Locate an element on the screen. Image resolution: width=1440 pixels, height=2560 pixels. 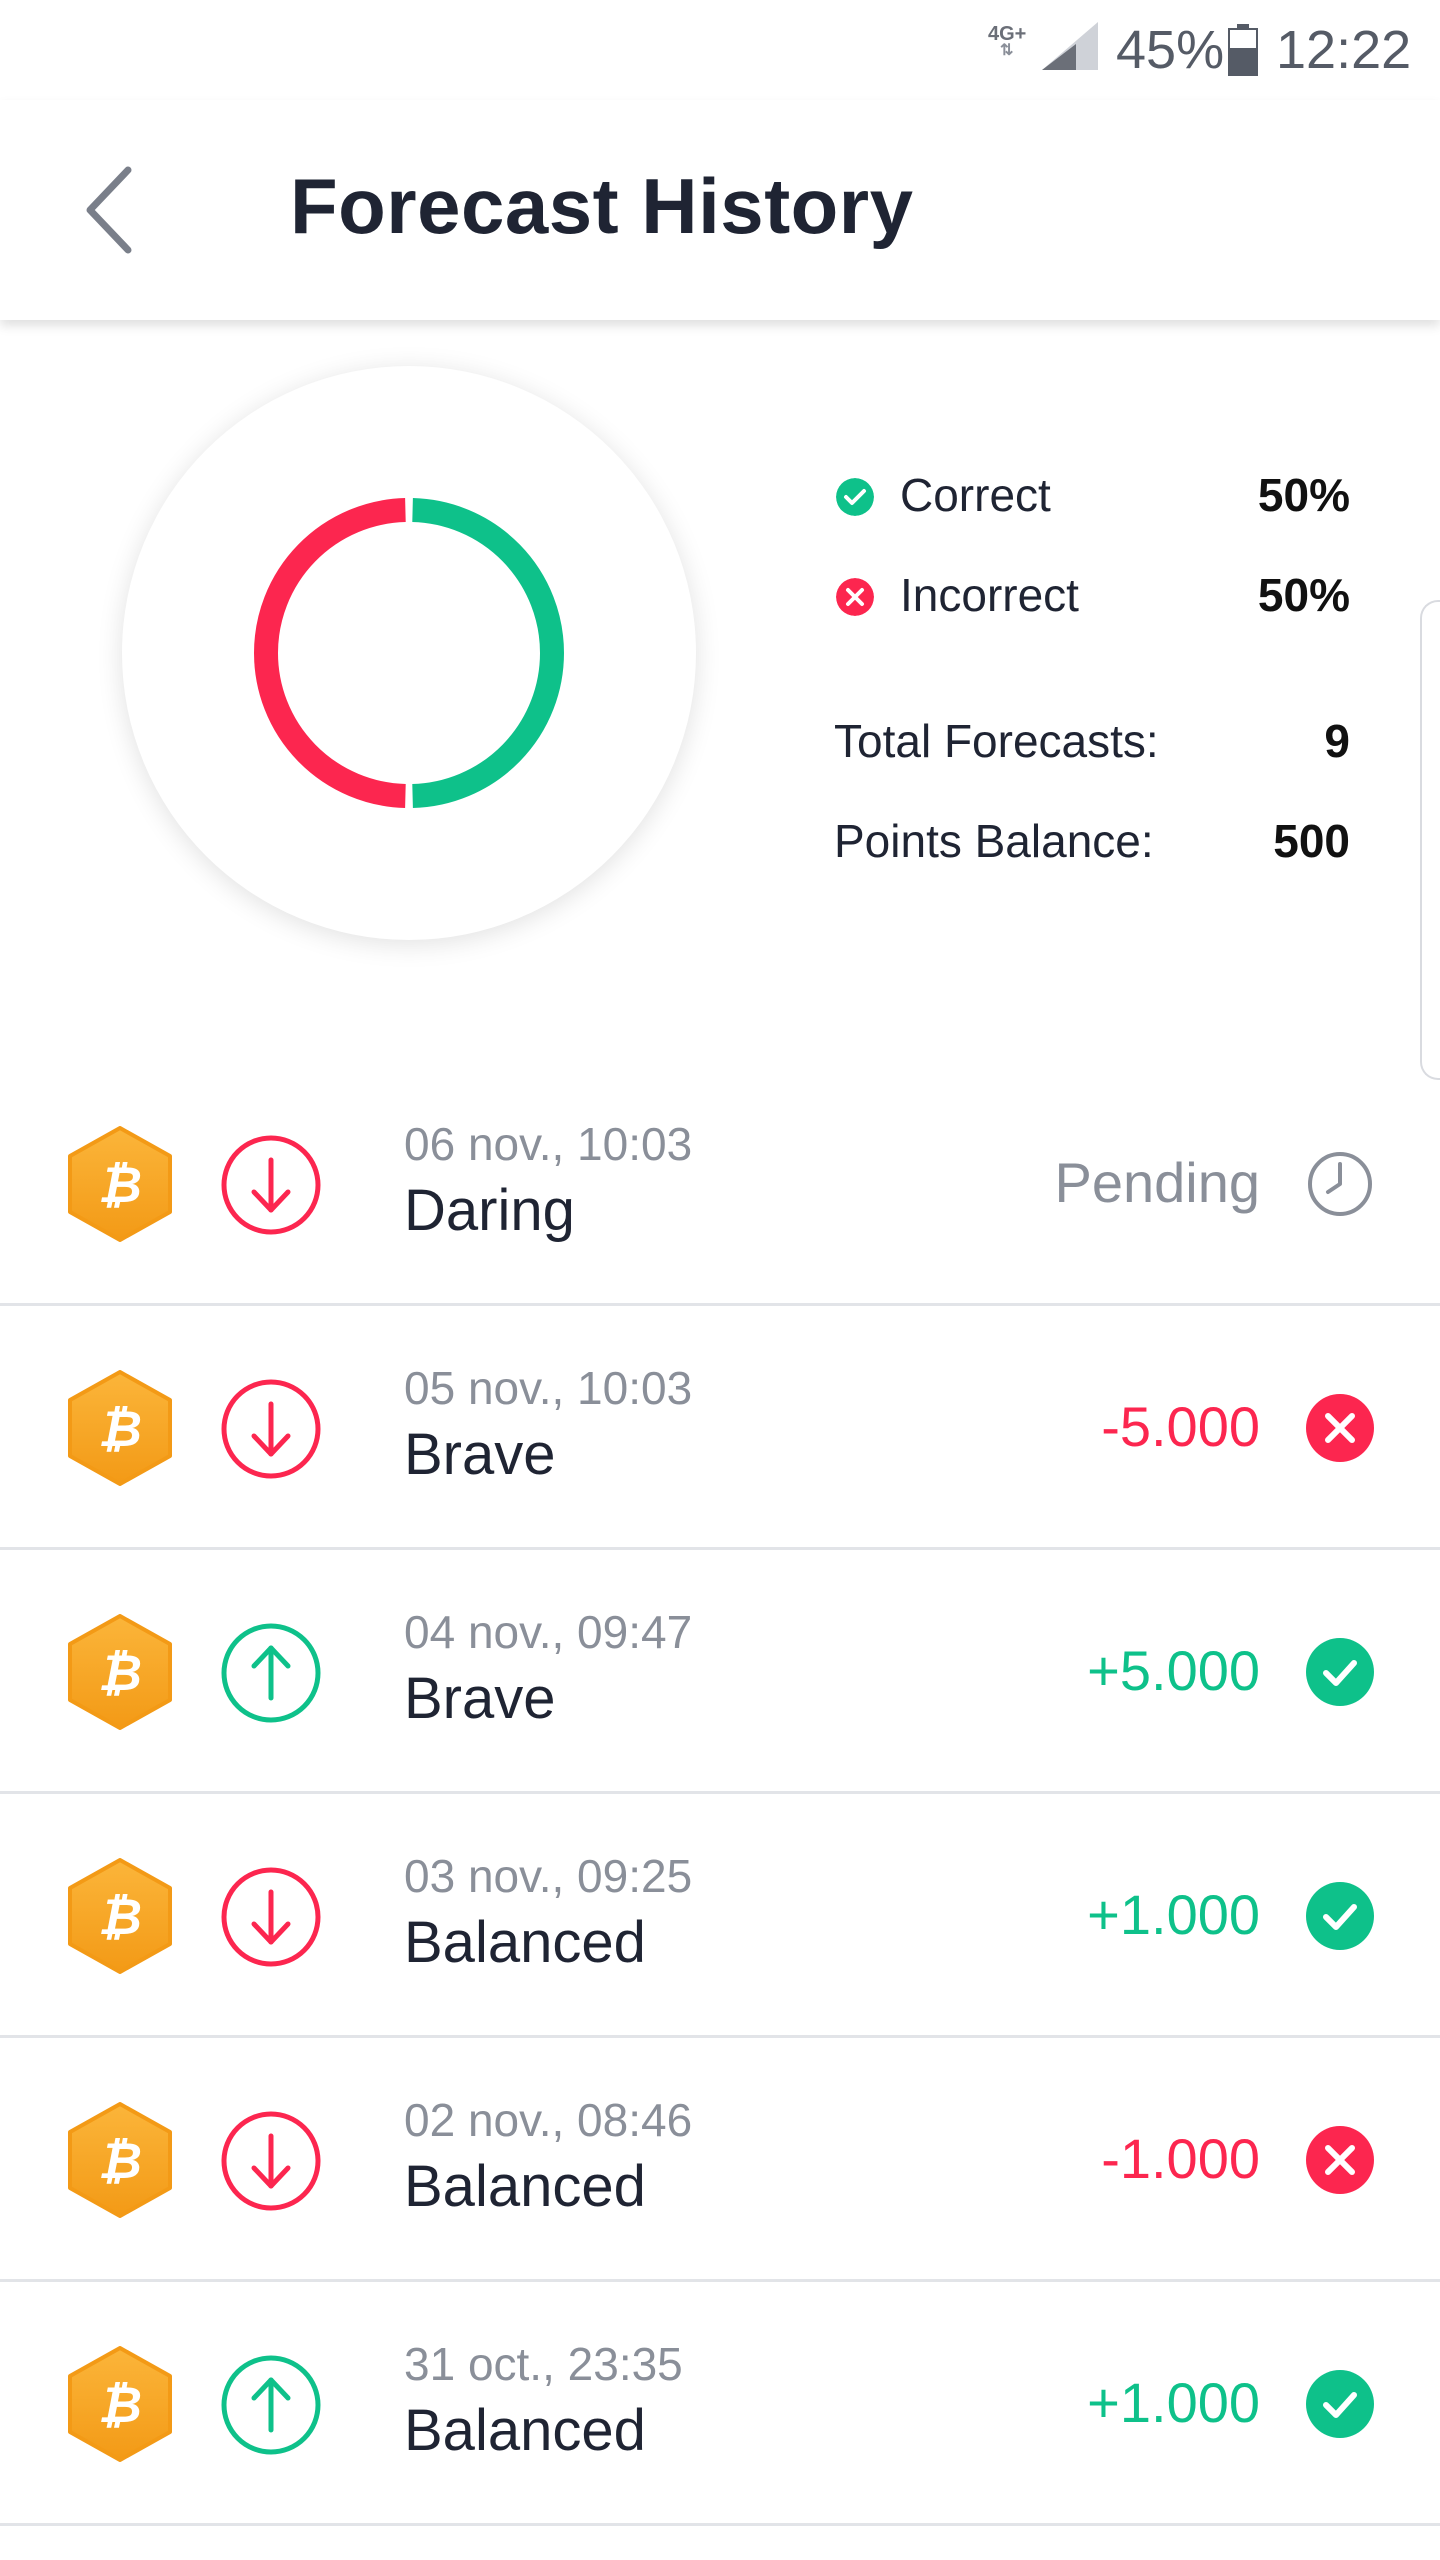
clock: 12:22 is located at coordinates (1344, 50).